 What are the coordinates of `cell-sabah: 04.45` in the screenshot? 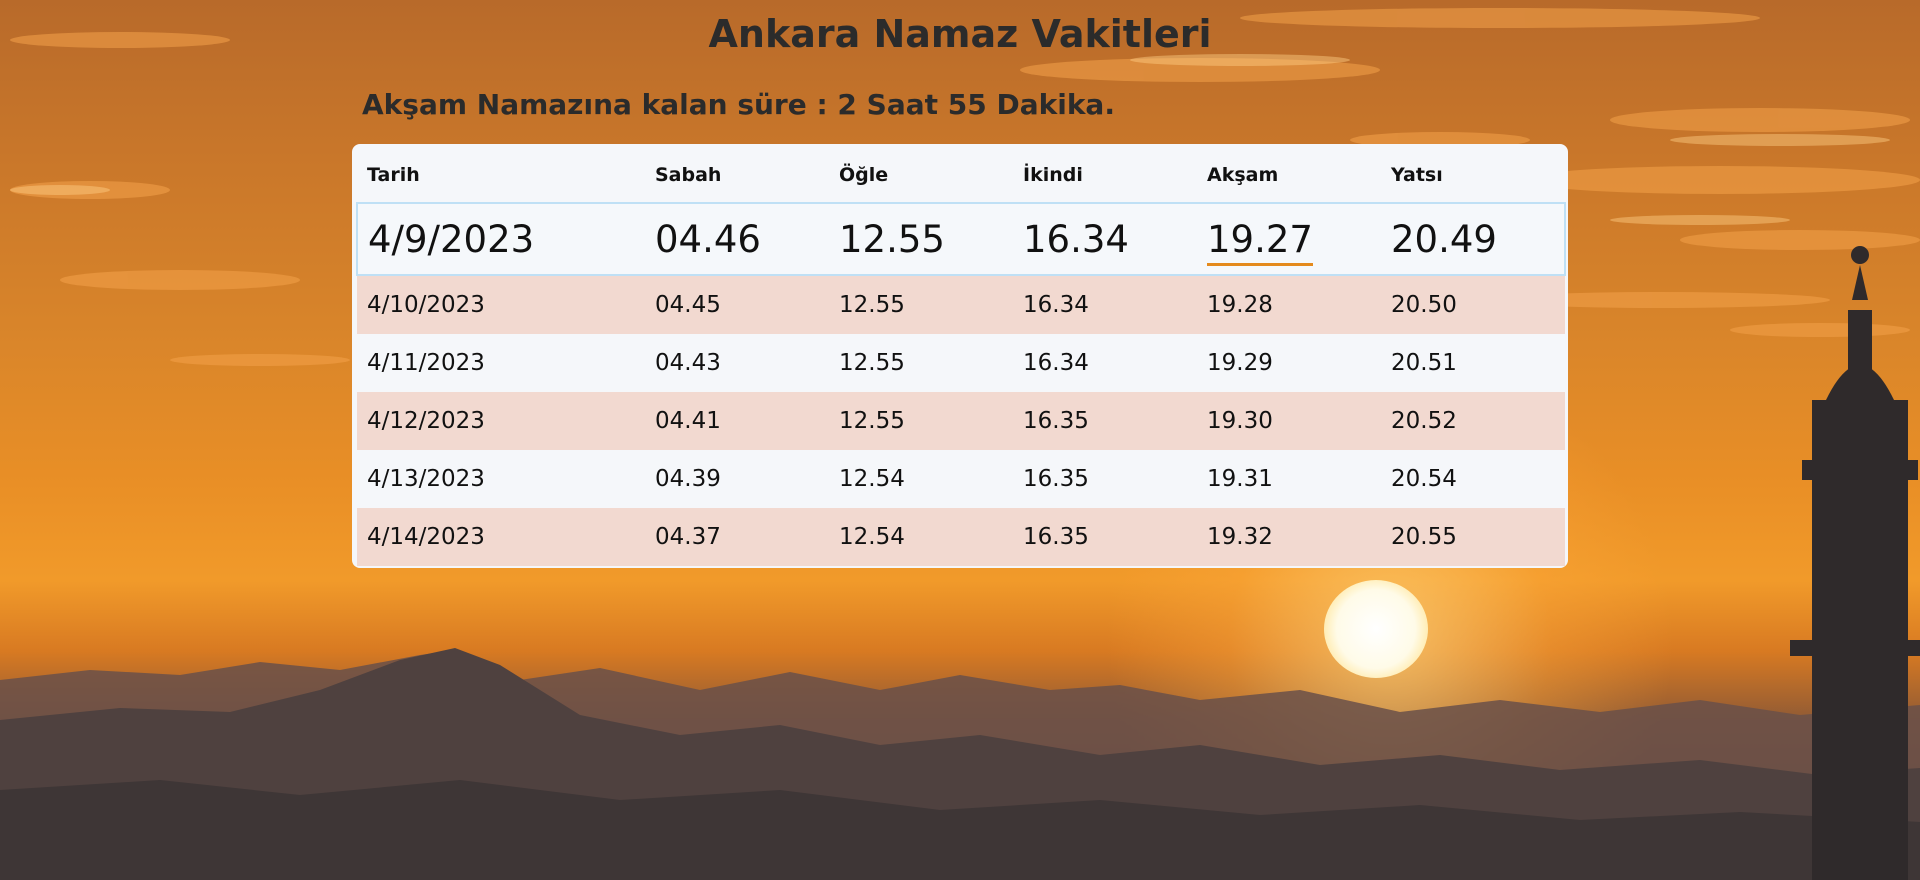 It's located at (737, 304).